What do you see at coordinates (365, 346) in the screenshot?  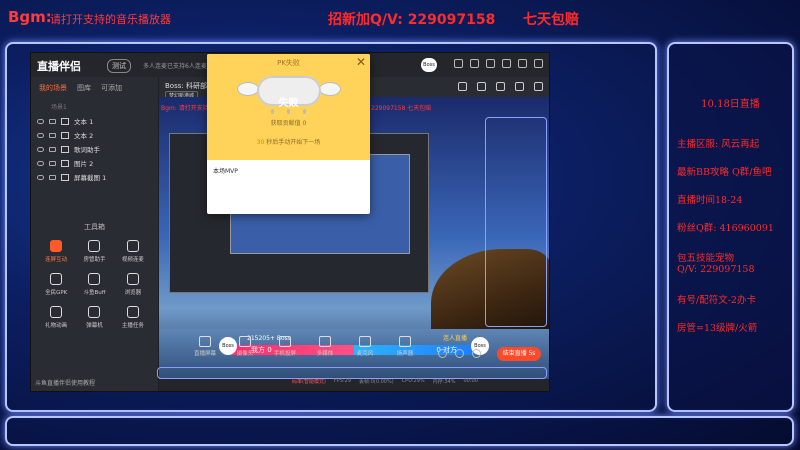 I see `control-mic: 麦克风` at bounding box center [365, 346].